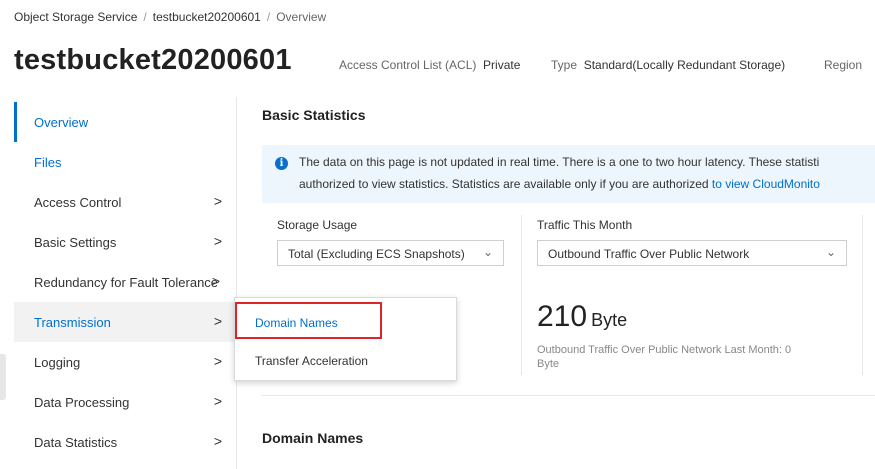 The image size is (875, 469). What do you see at coordinates (408, 65) in the screenshot?
I see `acl-label: Access Control List (ACL)` at bounding box center [408, 65].